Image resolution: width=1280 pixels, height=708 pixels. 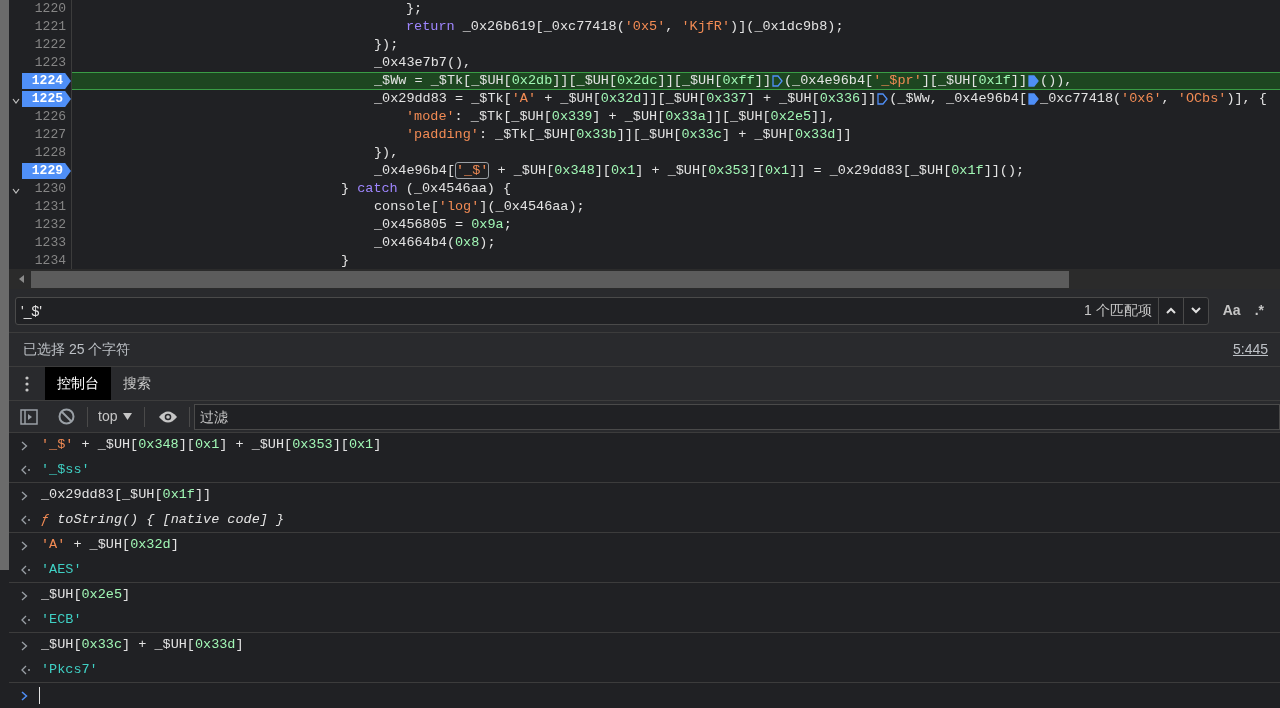 I want to click on code-text: }),, so click(x=386, y=153).